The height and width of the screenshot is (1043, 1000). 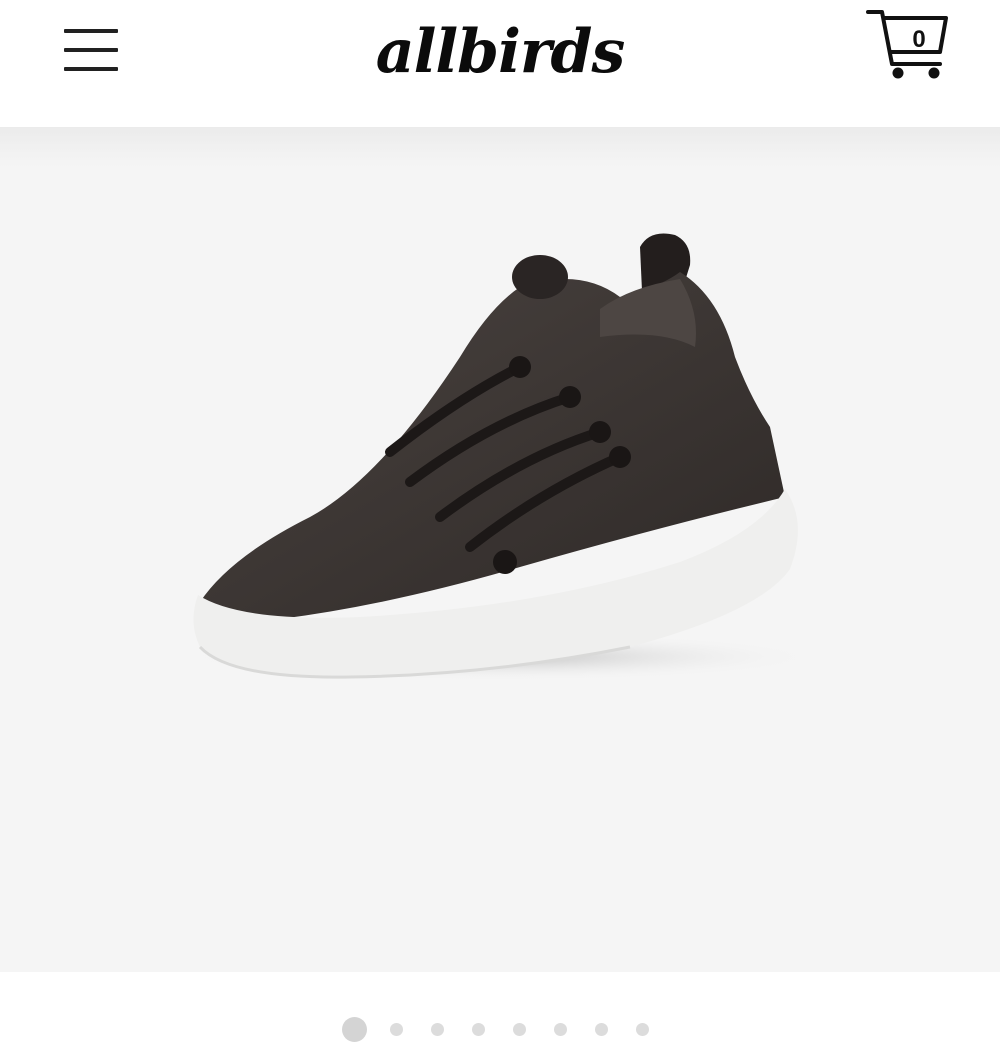 What do you see at coordinates (500, 986) in the screenshot?
I see `page-bottom-strip` at bounding box center [500, 986].